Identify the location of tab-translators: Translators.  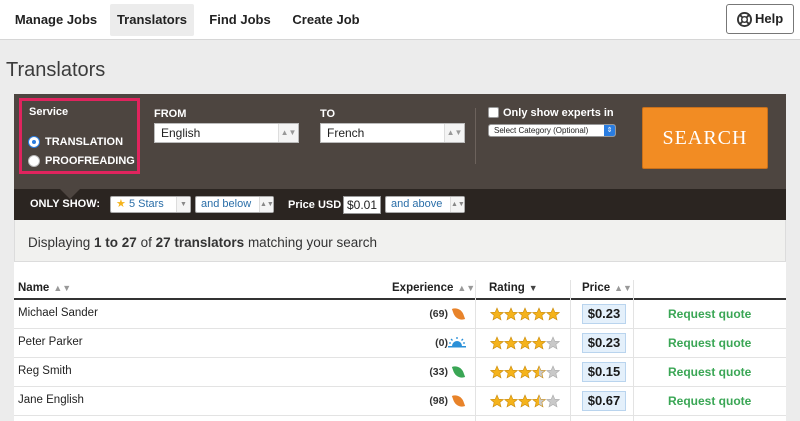
(152, 20).